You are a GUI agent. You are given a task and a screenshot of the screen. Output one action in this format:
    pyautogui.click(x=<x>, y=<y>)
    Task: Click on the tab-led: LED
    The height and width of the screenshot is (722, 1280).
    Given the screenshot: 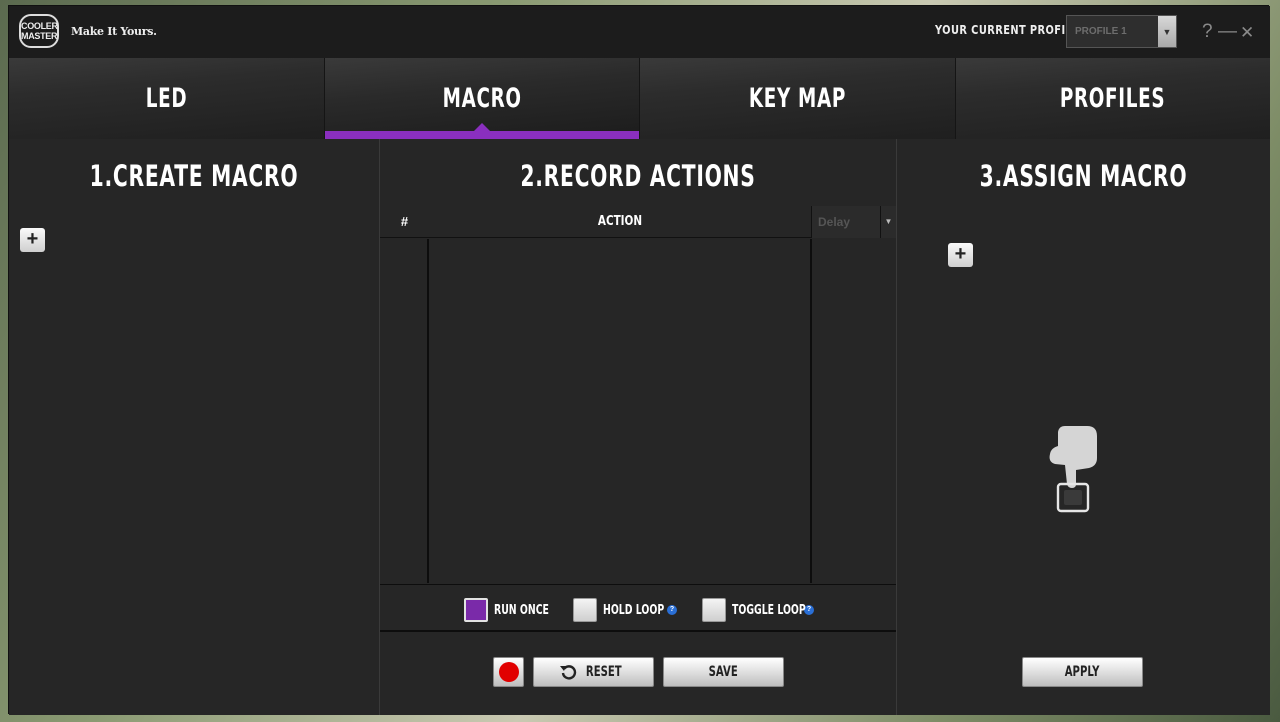 What is the action you would take?
    pyautogui.click(x=167, y=98)
    